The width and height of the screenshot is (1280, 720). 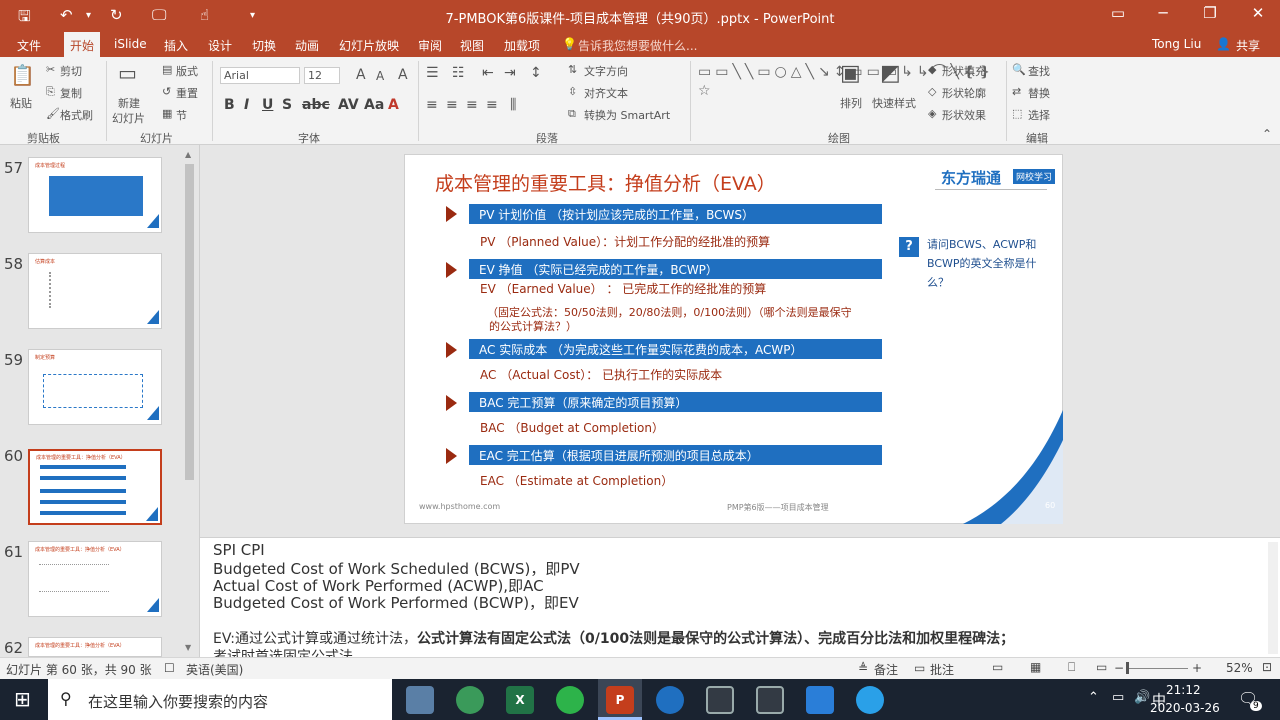 What do you see at coordinates (964, 115) in the screenshot?
I see `shape-effects-button: 形状效果` at bounding box center [964, 115].